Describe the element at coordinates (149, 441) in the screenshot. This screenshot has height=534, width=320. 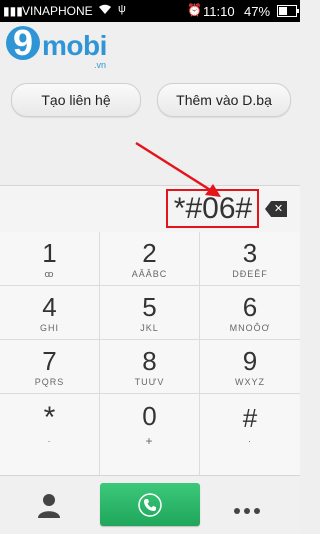
I see `key-letters: +` at that location.